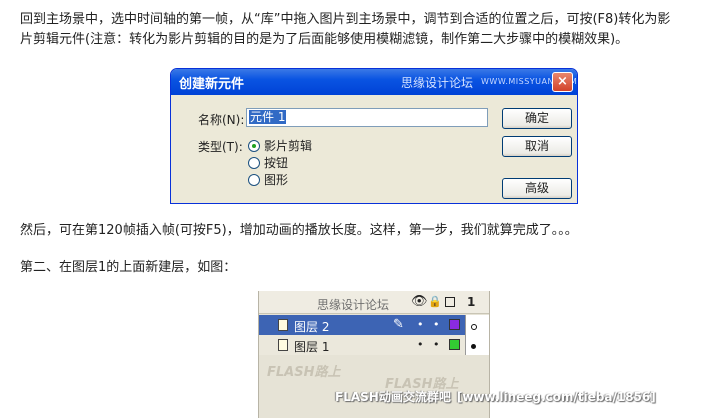 The height and width of the screenshot is (418, 725). I want to click on banner-text: FLASH动画交流群吧, so click(393, 397).